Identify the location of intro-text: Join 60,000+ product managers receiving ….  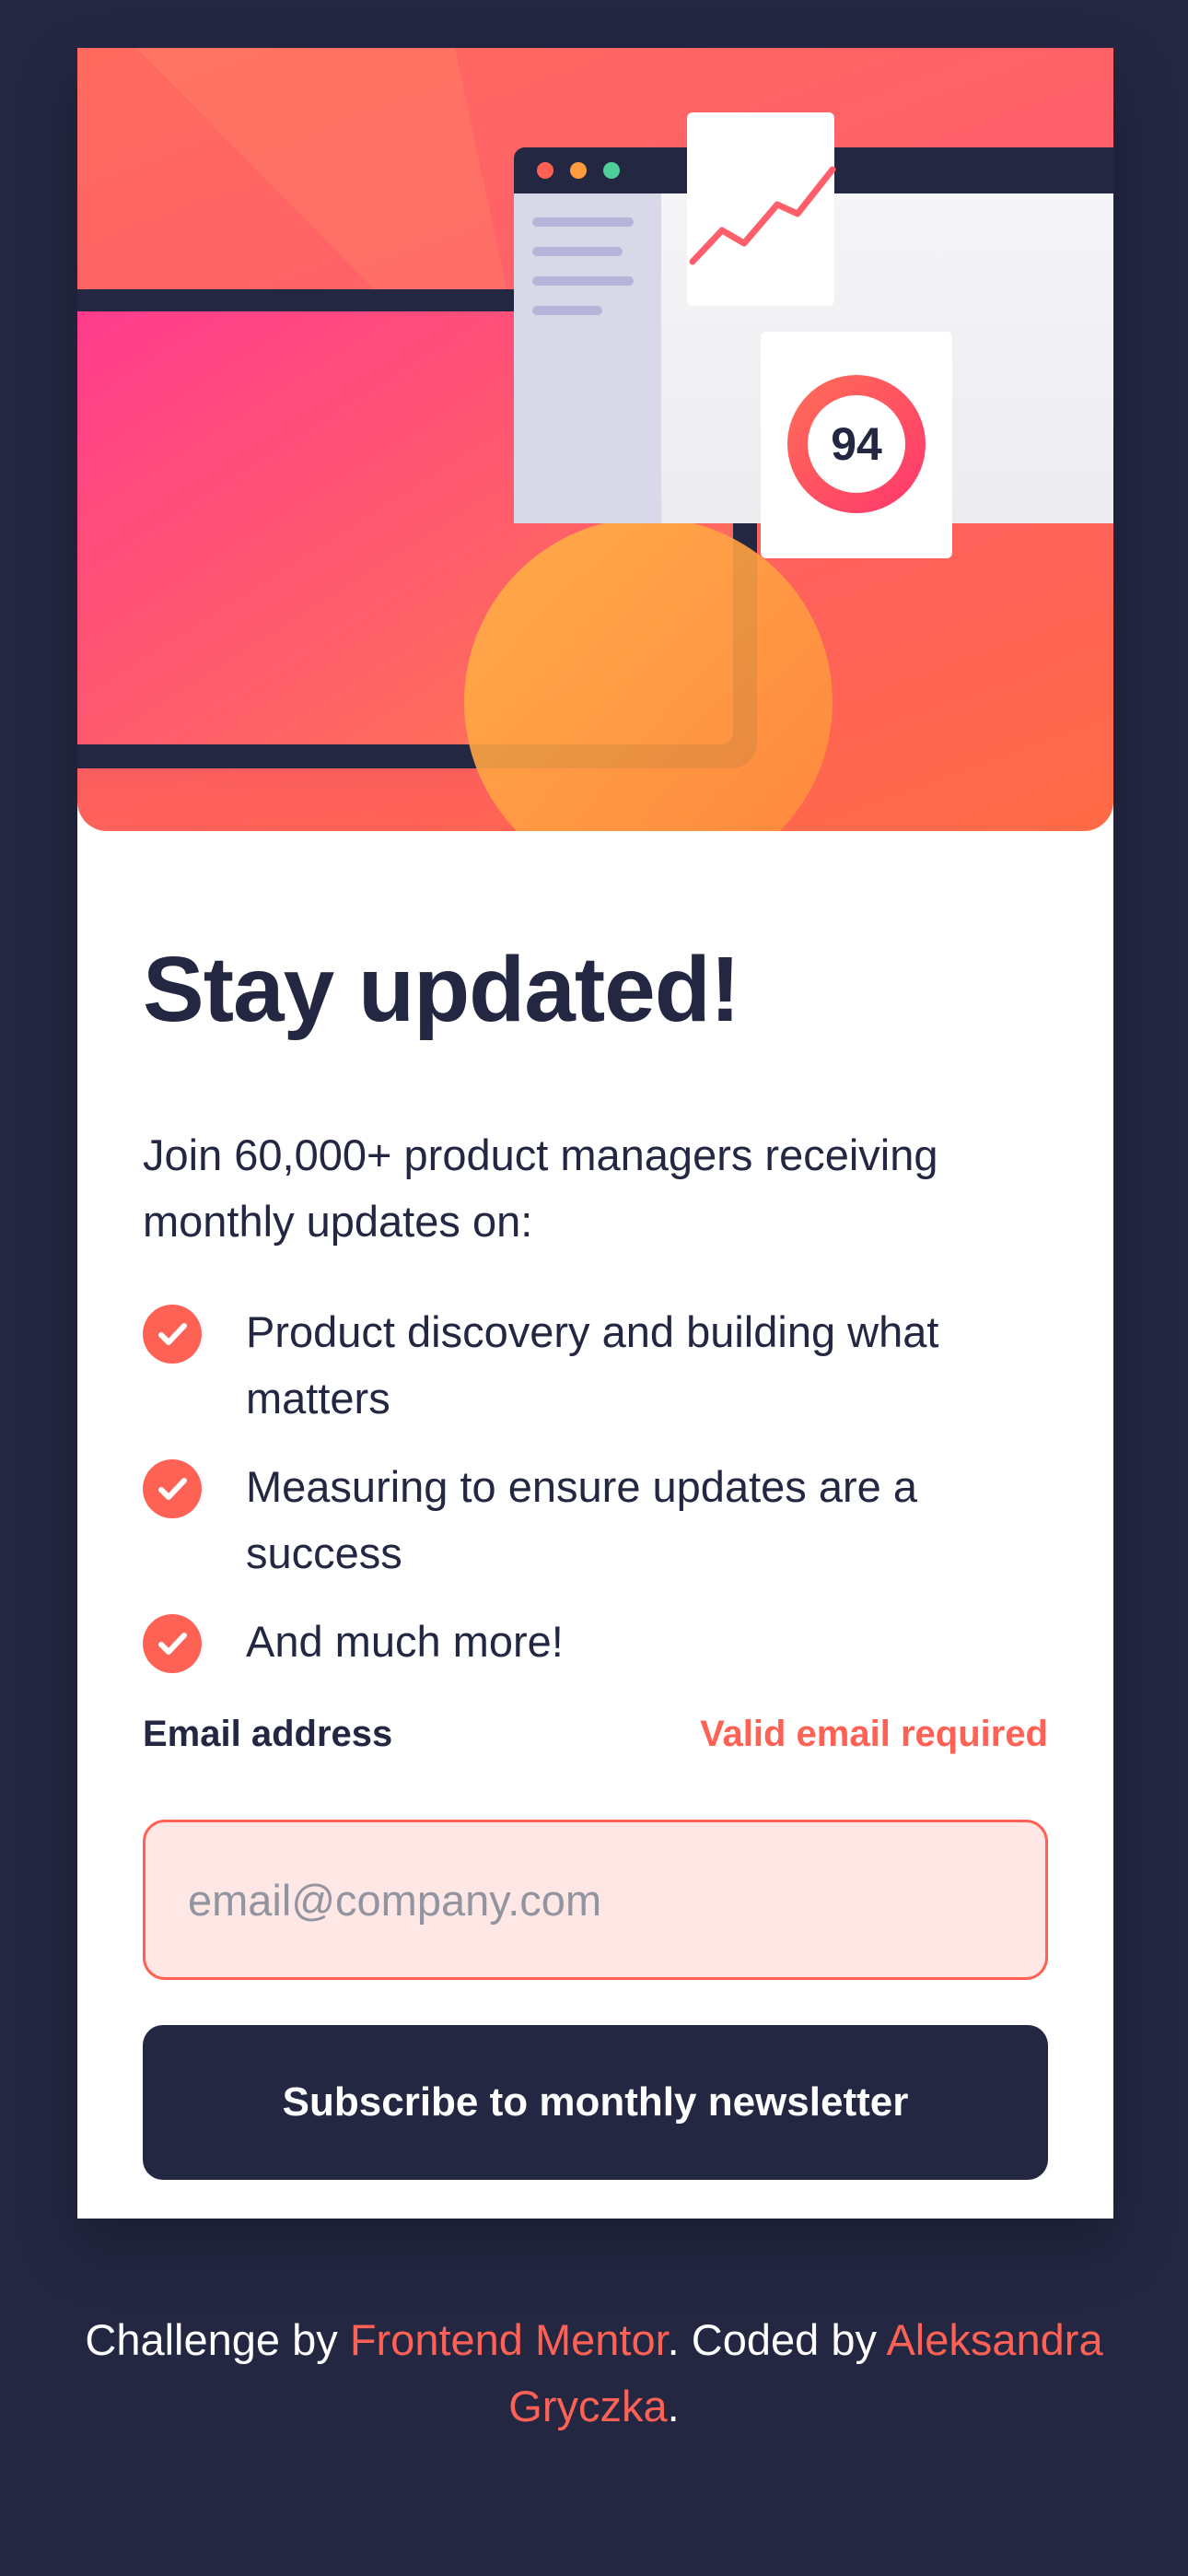
(540, 1188).